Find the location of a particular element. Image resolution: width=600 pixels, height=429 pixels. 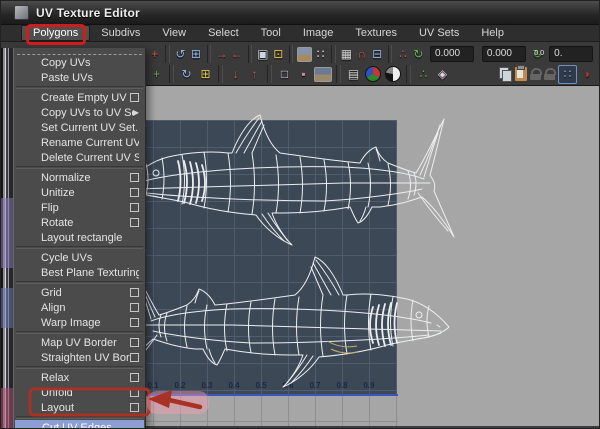

corner-snap-icon: ⊡ is located at coordinates (278, 54).